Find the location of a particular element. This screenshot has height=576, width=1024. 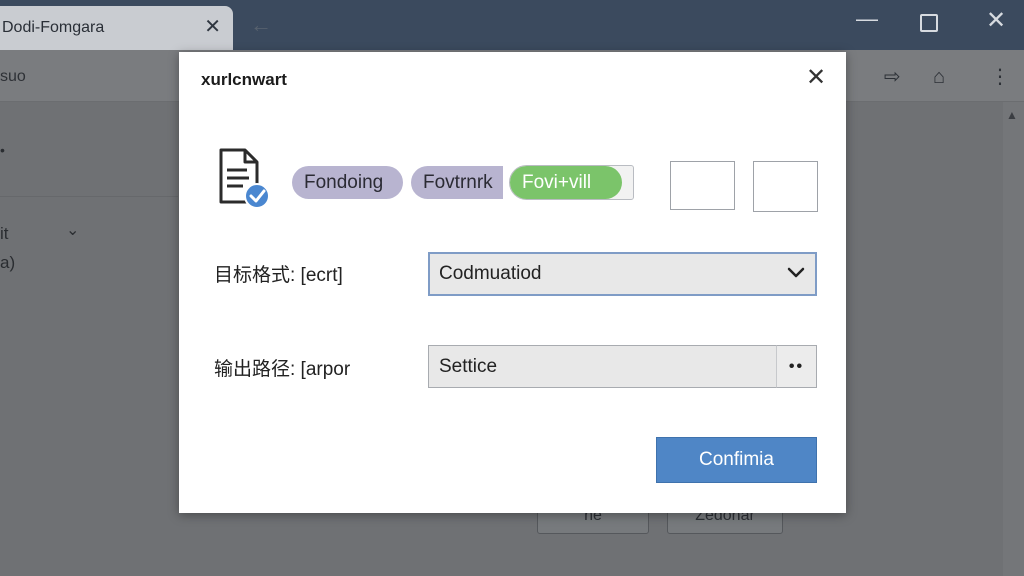

output-path-input: Settice is located at coordinates (622, 366).